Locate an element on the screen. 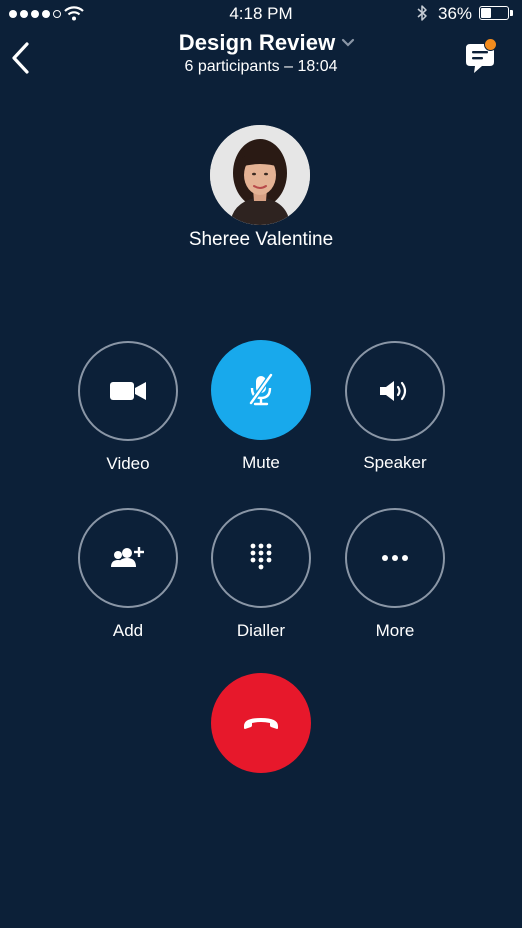  add-people-icon is located at coordinates (127, 557).